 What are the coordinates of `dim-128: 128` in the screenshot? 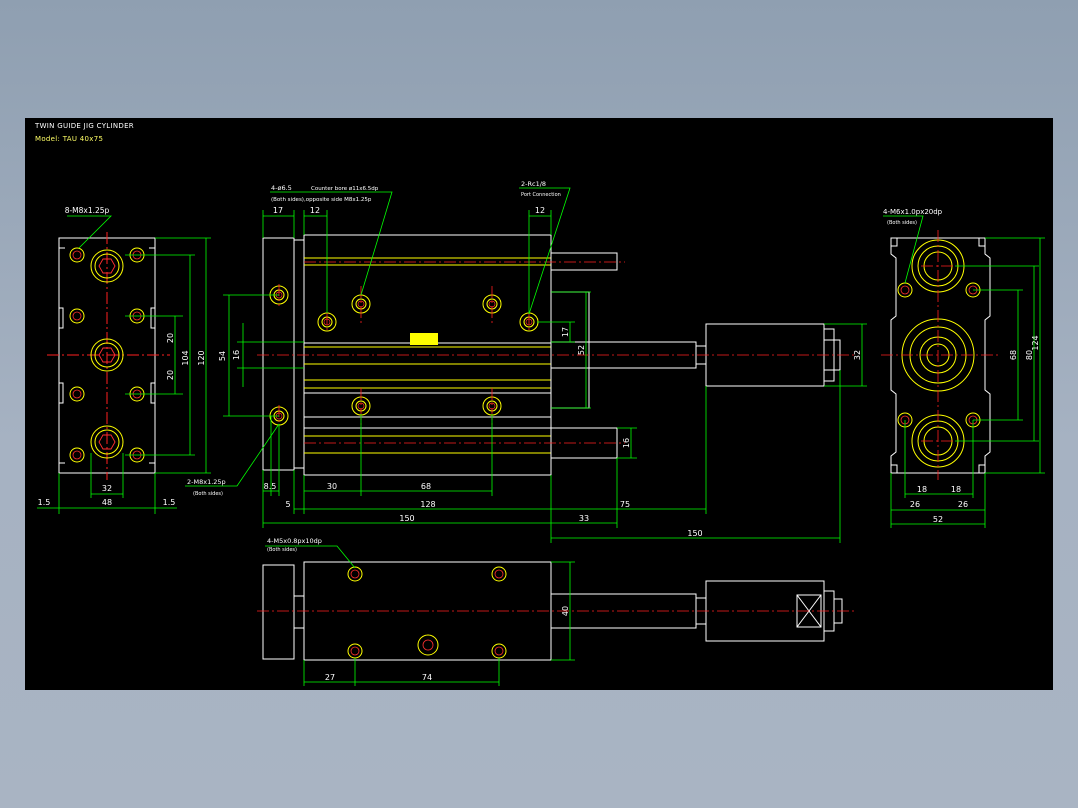 It's located at (427, 504).